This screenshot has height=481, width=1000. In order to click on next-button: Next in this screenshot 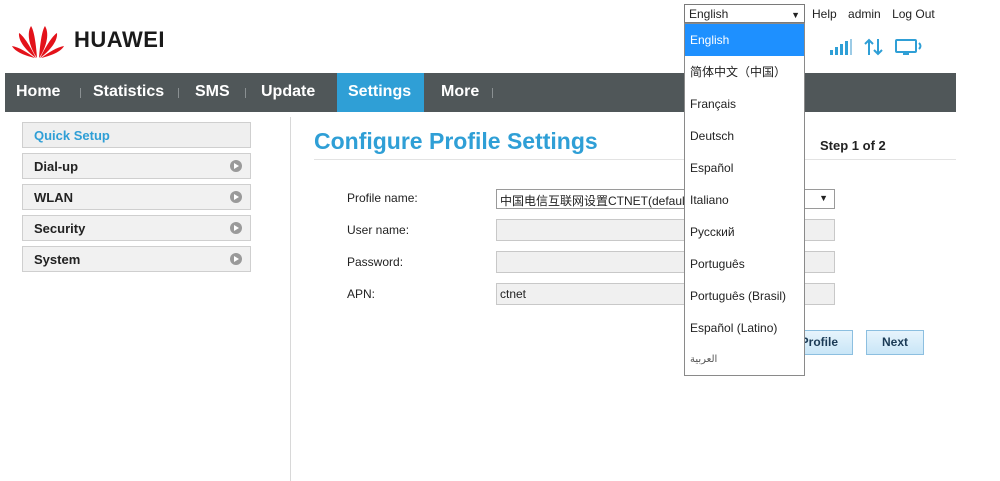, I will do `click(895, 342)`.